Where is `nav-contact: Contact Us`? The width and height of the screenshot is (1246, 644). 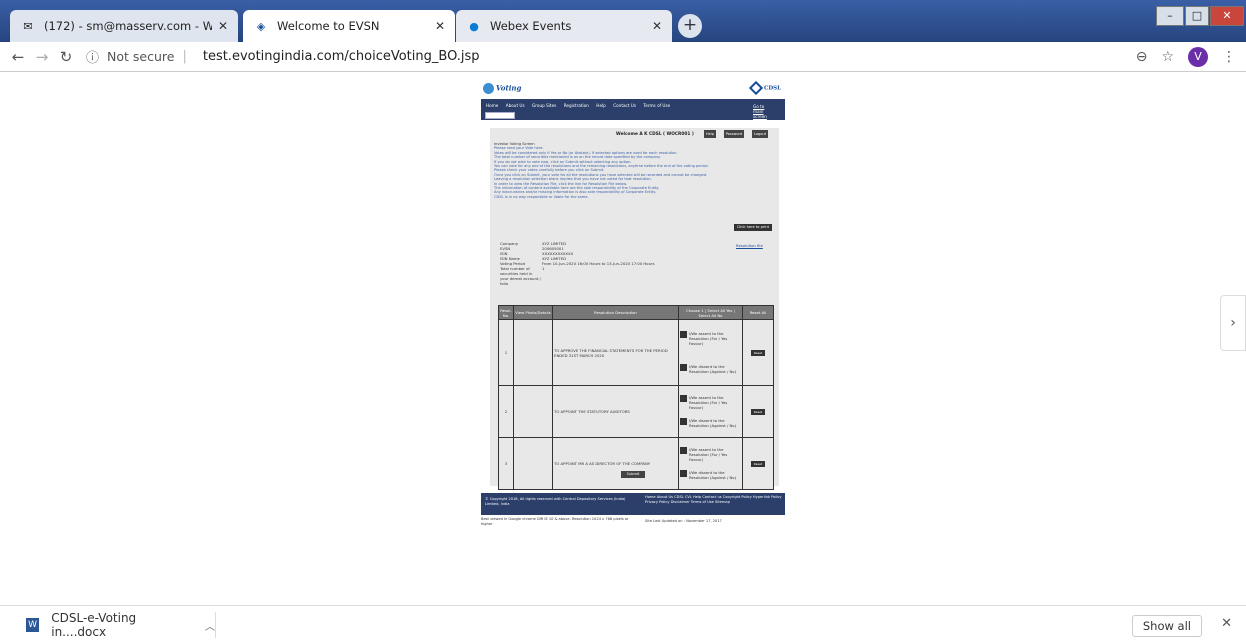
nav-contact: Contact Us is located at coordinates (624, 105).